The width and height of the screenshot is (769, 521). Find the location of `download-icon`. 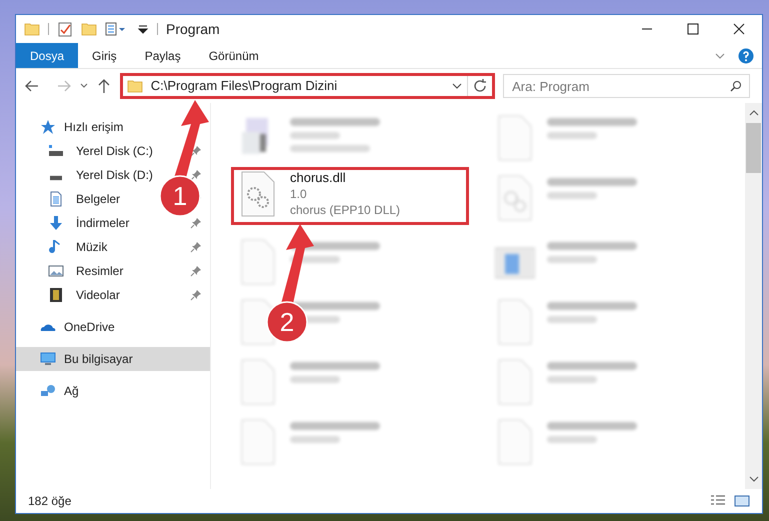

download-icon is located at coordinates (56, 223).